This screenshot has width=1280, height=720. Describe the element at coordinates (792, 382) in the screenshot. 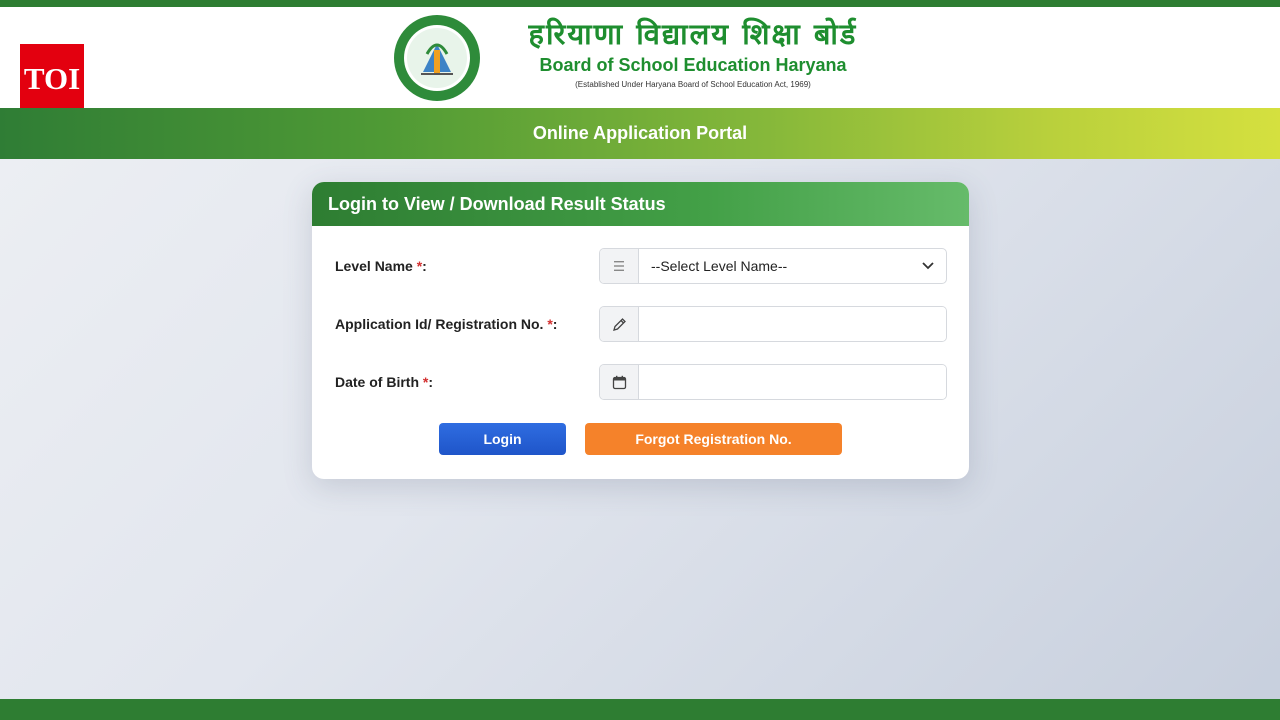

I see `dob-input` at that location.